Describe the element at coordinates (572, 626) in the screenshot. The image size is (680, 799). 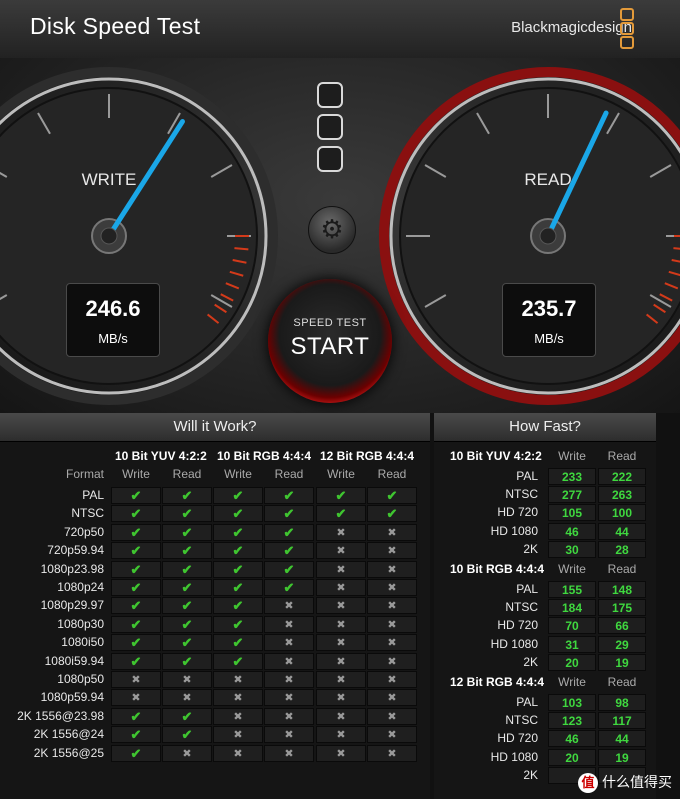
I see `write-speed: 70` at that location.